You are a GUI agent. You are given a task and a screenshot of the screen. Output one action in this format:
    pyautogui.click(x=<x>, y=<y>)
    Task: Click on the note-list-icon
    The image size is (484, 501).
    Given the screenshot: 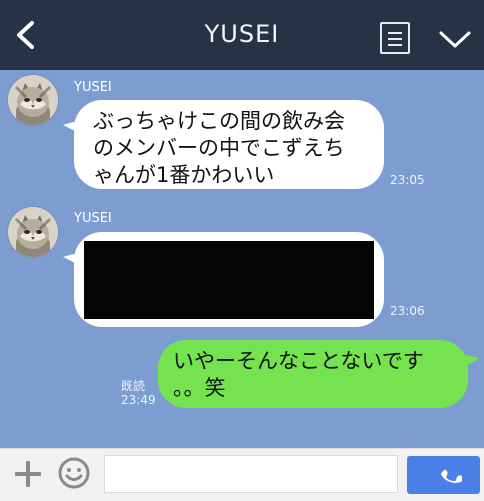 What is the action you would take?
    pyautogui.click(x=395, y=38)
    